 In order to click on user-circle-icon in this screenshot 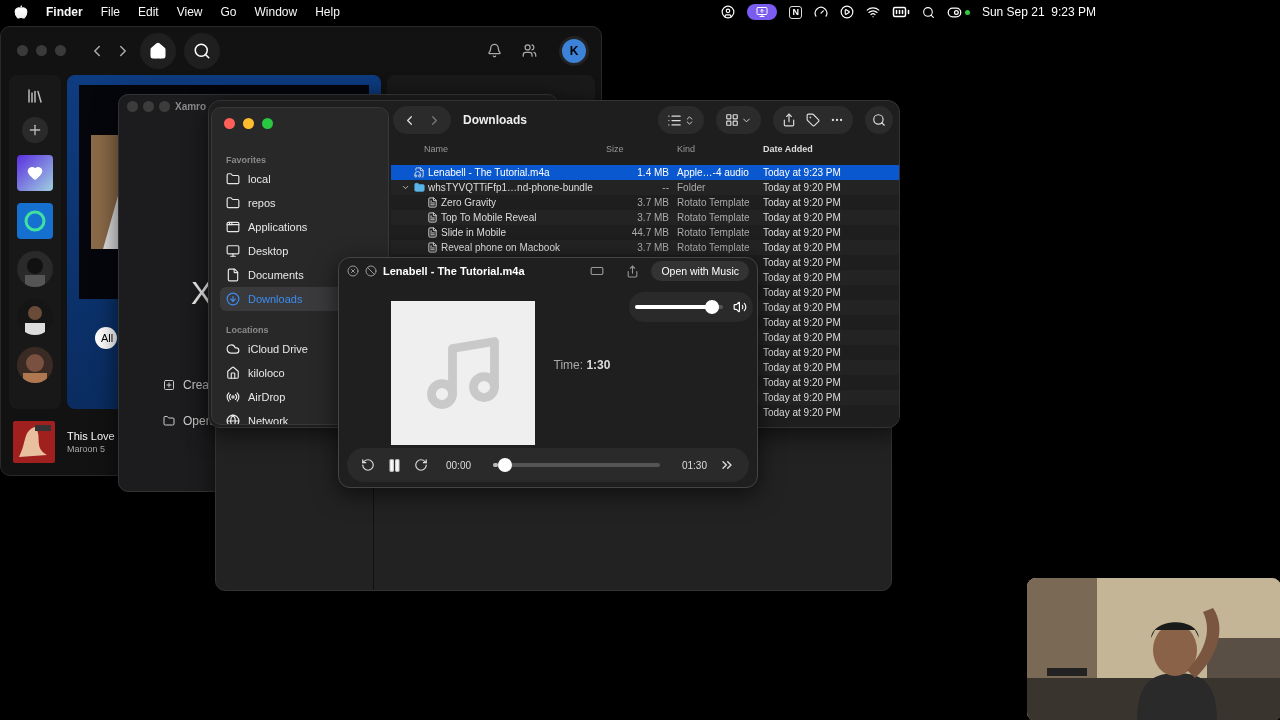, I will do `click(728, 12)`.